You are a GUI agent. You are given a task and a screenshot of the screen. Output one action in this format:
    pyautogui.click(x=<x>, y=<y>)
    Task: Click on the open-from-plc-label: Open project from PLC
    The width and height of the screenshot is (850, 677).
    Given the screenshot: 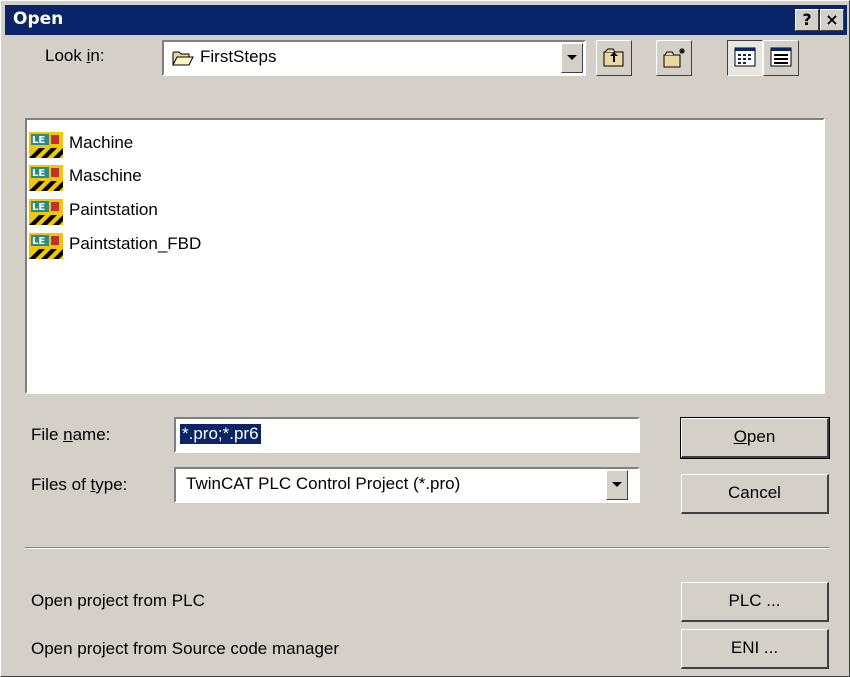 What is the action you would take?
    pyautogui.click(x=118, y=600)
    